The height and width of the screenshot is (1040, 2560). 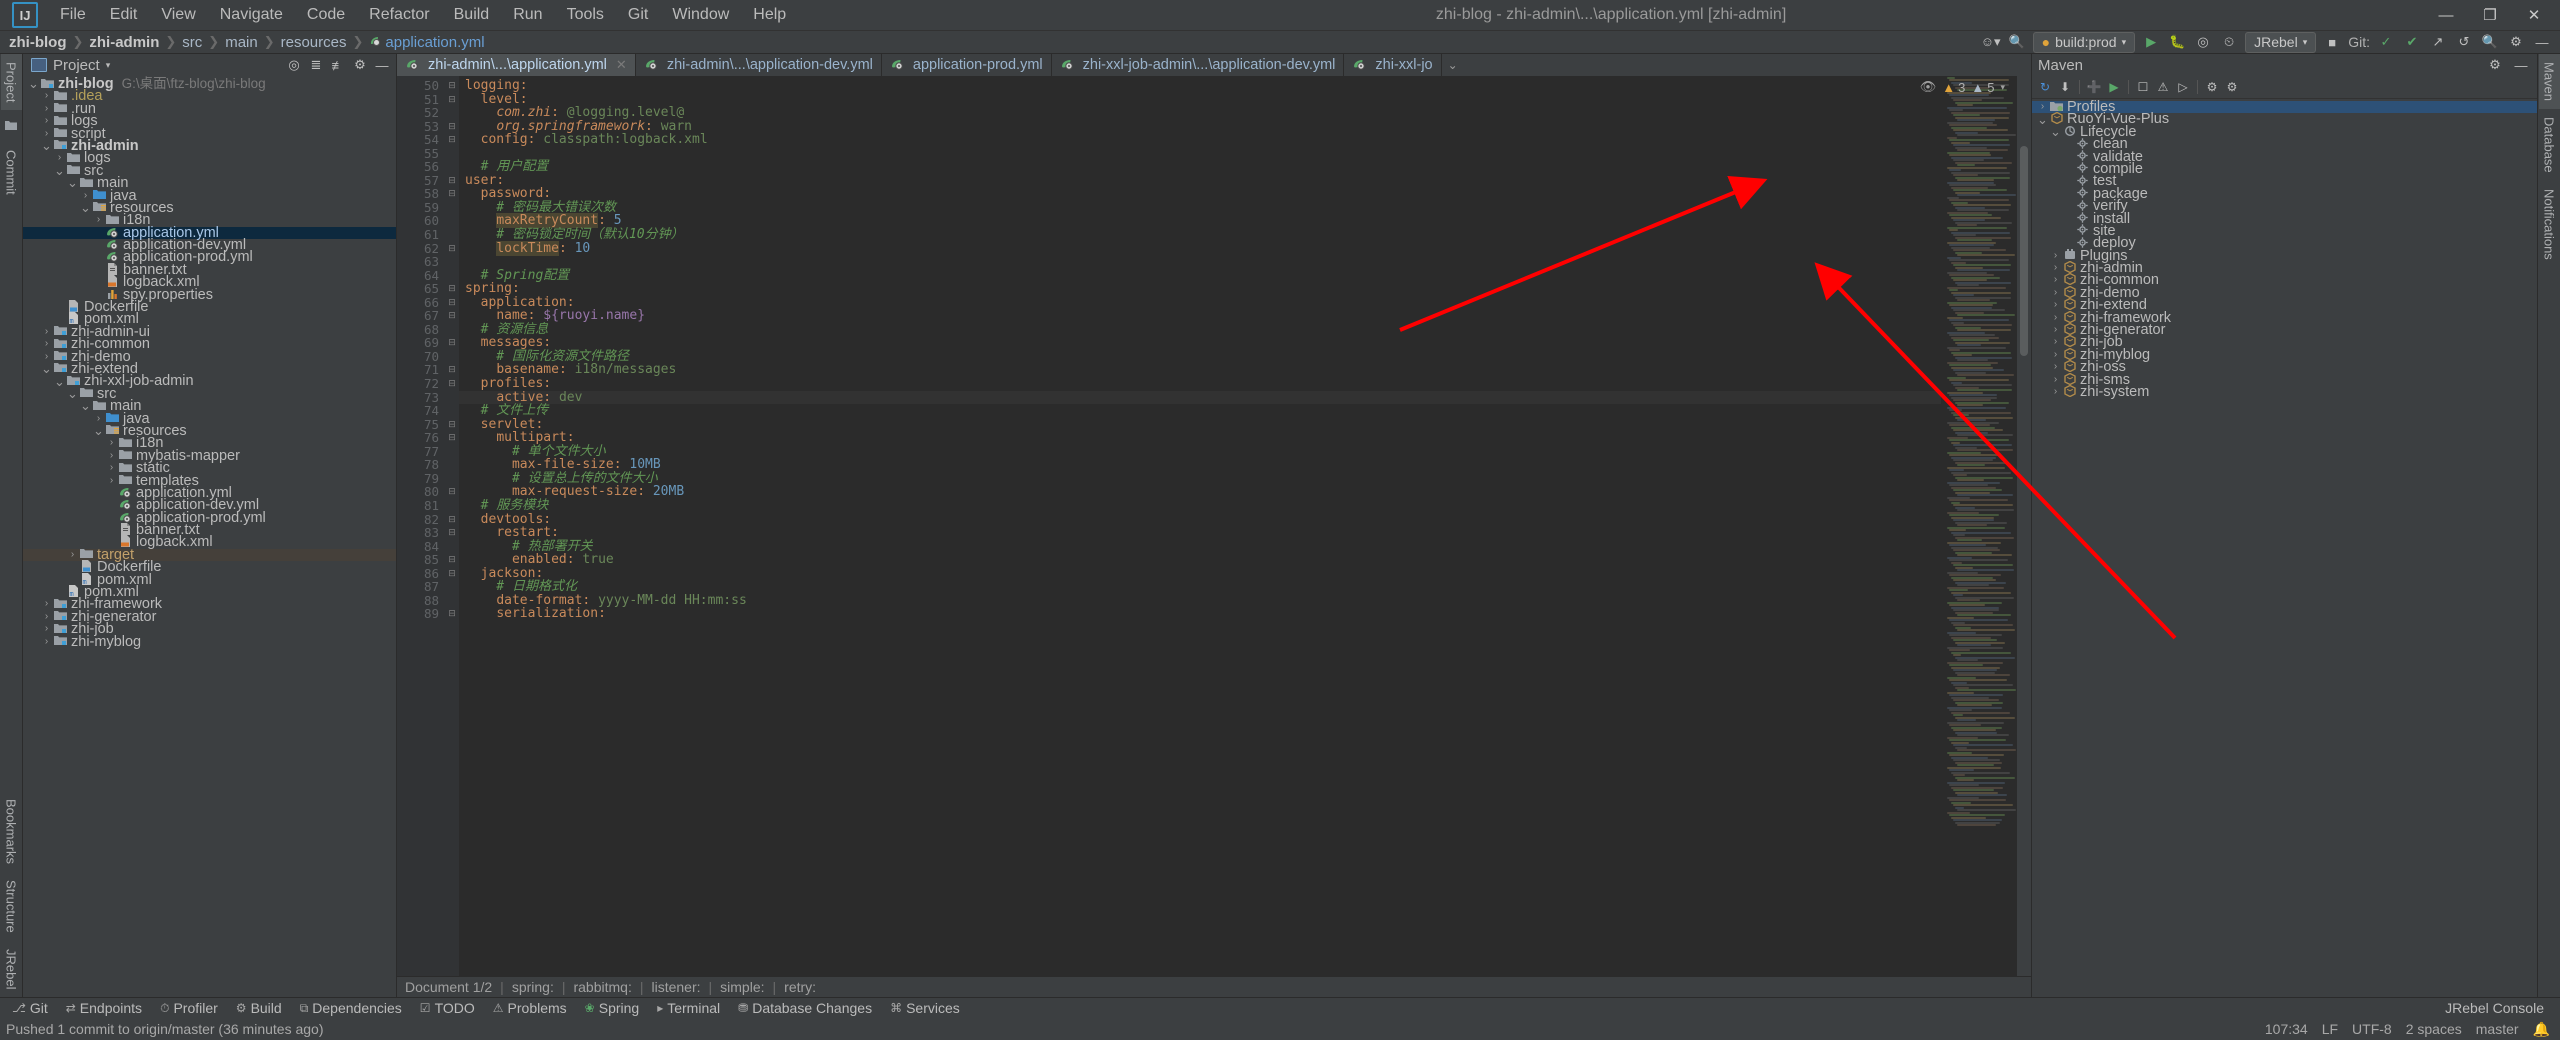 I want to click on editor-tab: application-prod.yml, so click(x=967, y=65).